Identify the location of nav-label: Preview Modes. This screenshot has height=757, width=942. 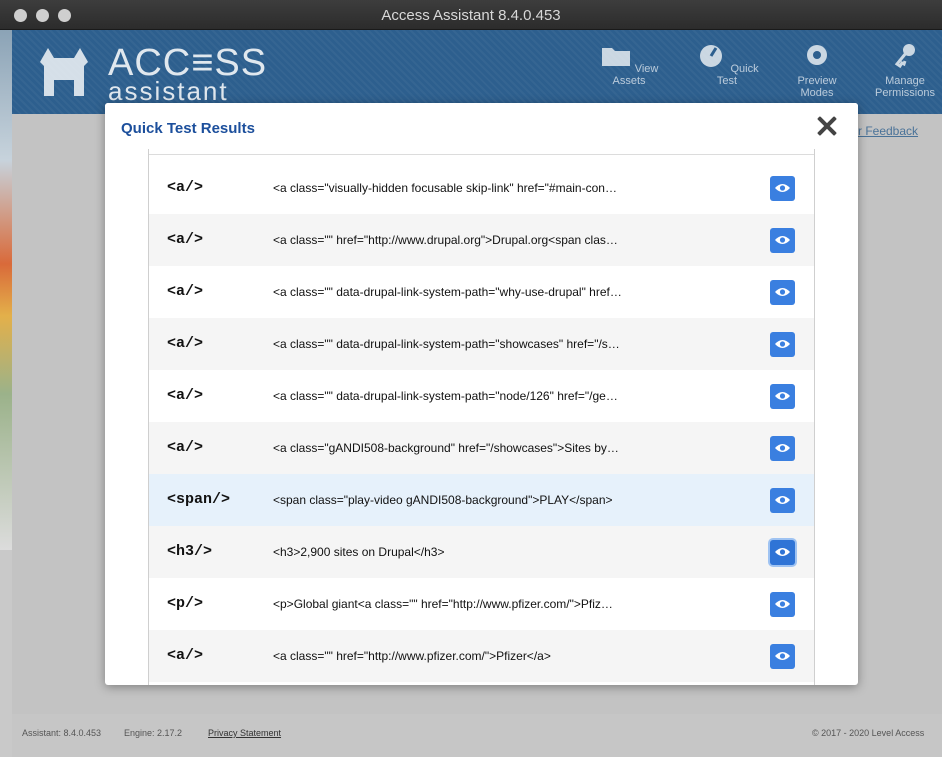
(817, 87).